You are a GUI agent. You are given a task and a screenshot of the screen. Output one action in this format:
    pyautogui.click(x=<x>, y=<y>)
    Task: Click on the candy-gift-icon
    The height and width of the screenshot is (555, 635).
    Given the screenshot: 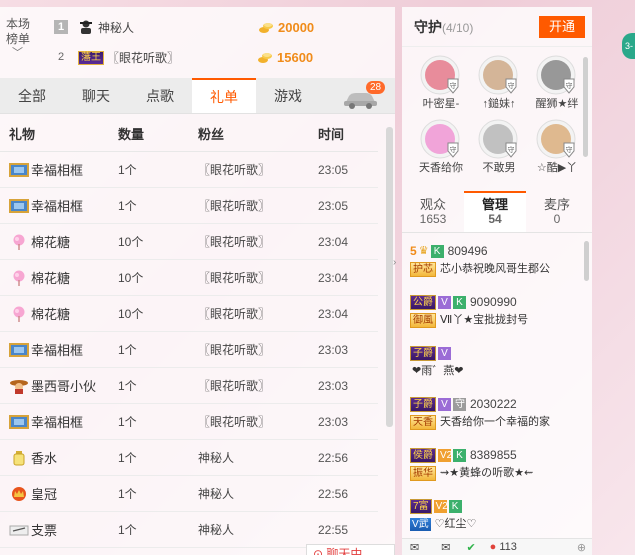 What is the action you would take?
    pyautogui.click(x=20, y=314)
    